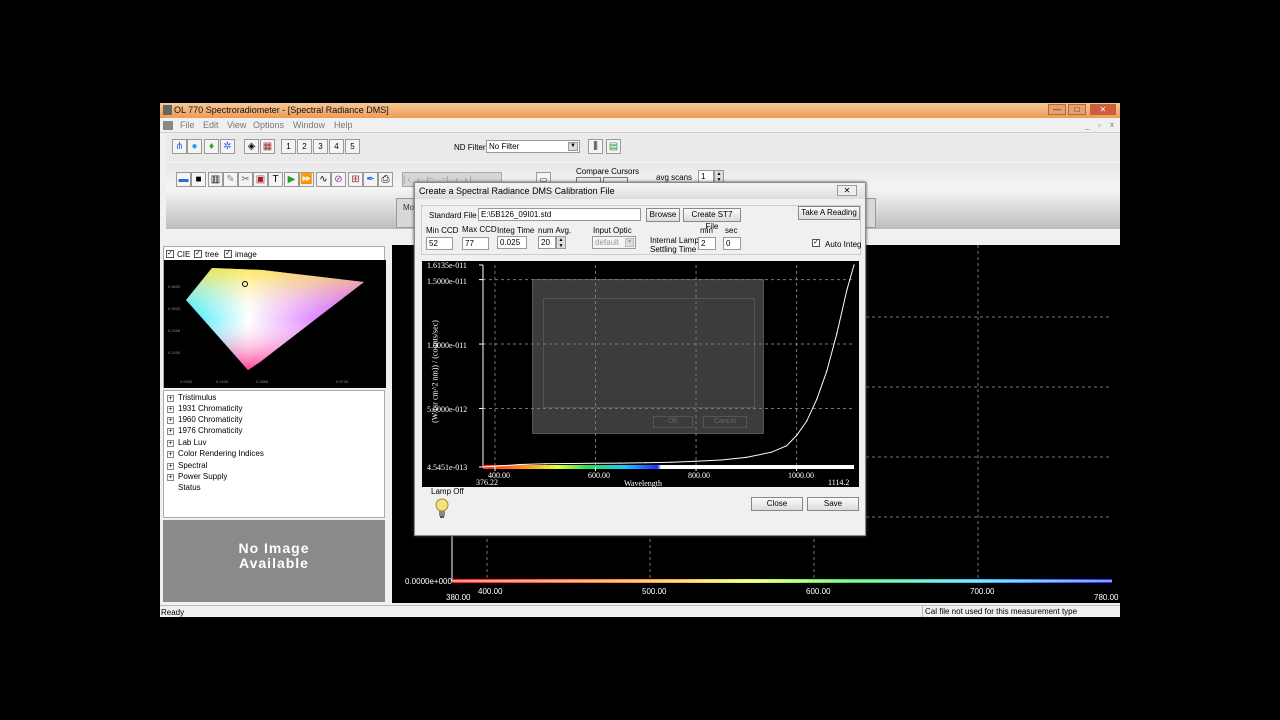 The height and width of the screenshot is (720, 1280). I want to click on sun-icon: ✲, so click(227, 146).